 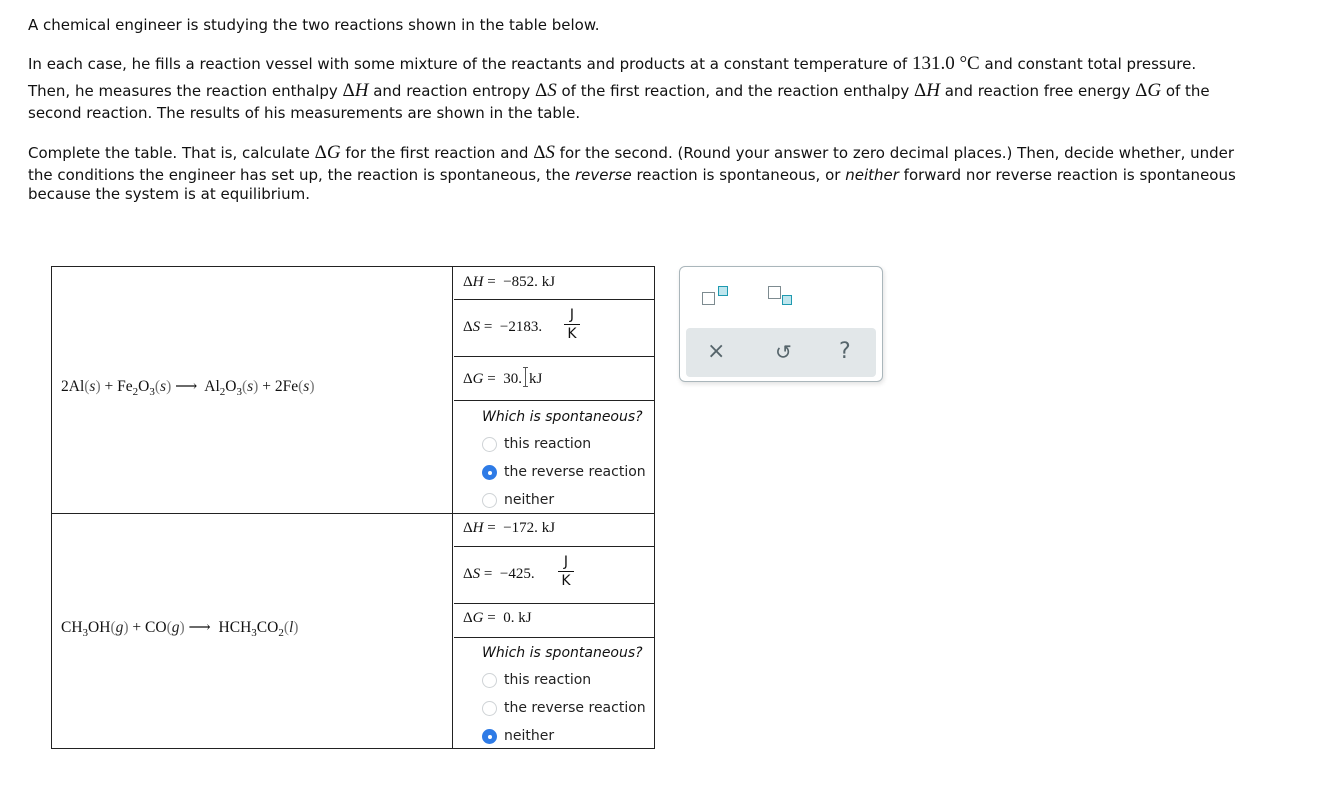 I want to click on reaction-2-option-this-reaction: this reaction, so click(x=536, y=680).